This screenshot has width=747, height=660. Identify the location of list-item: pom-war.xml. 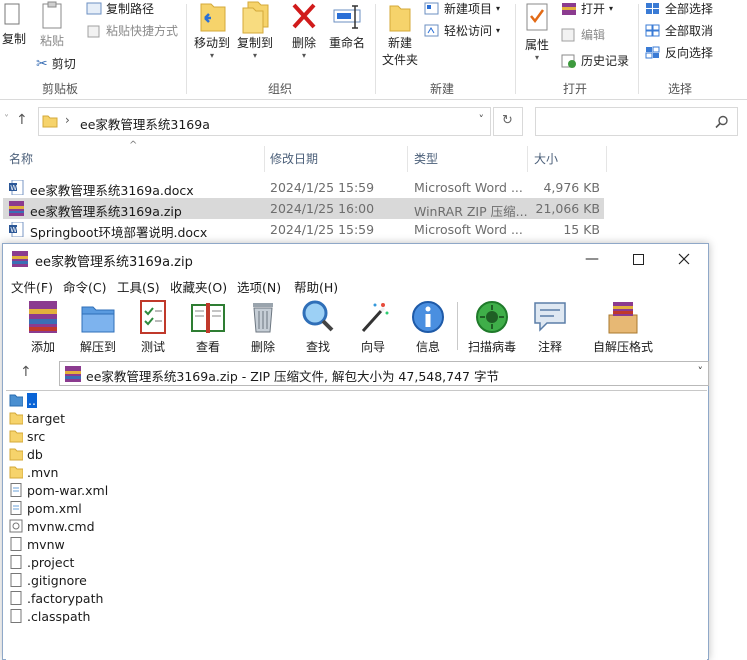
(58, 490).